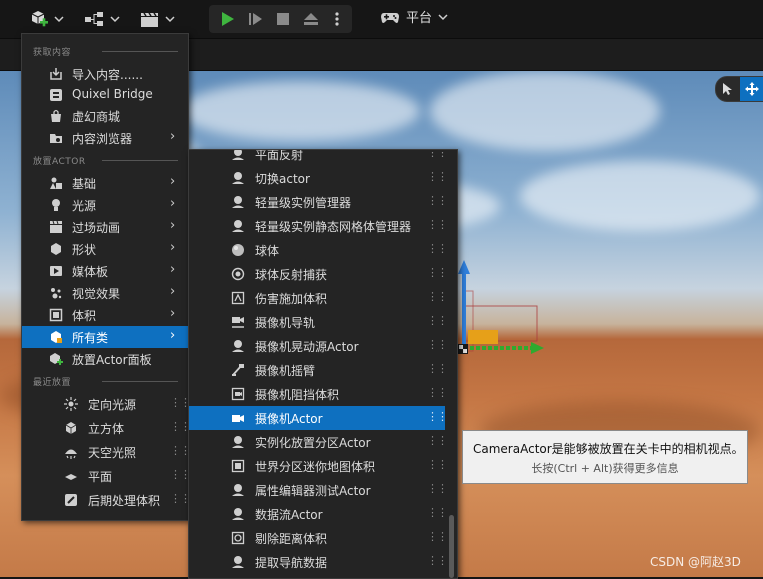 The height and width of the screenshot is (579, 763). Describe the element at coordinates (318, 322) in the screenshot. I see `submenu-item: 摄像机导轨 ⋮⋮` at that location.